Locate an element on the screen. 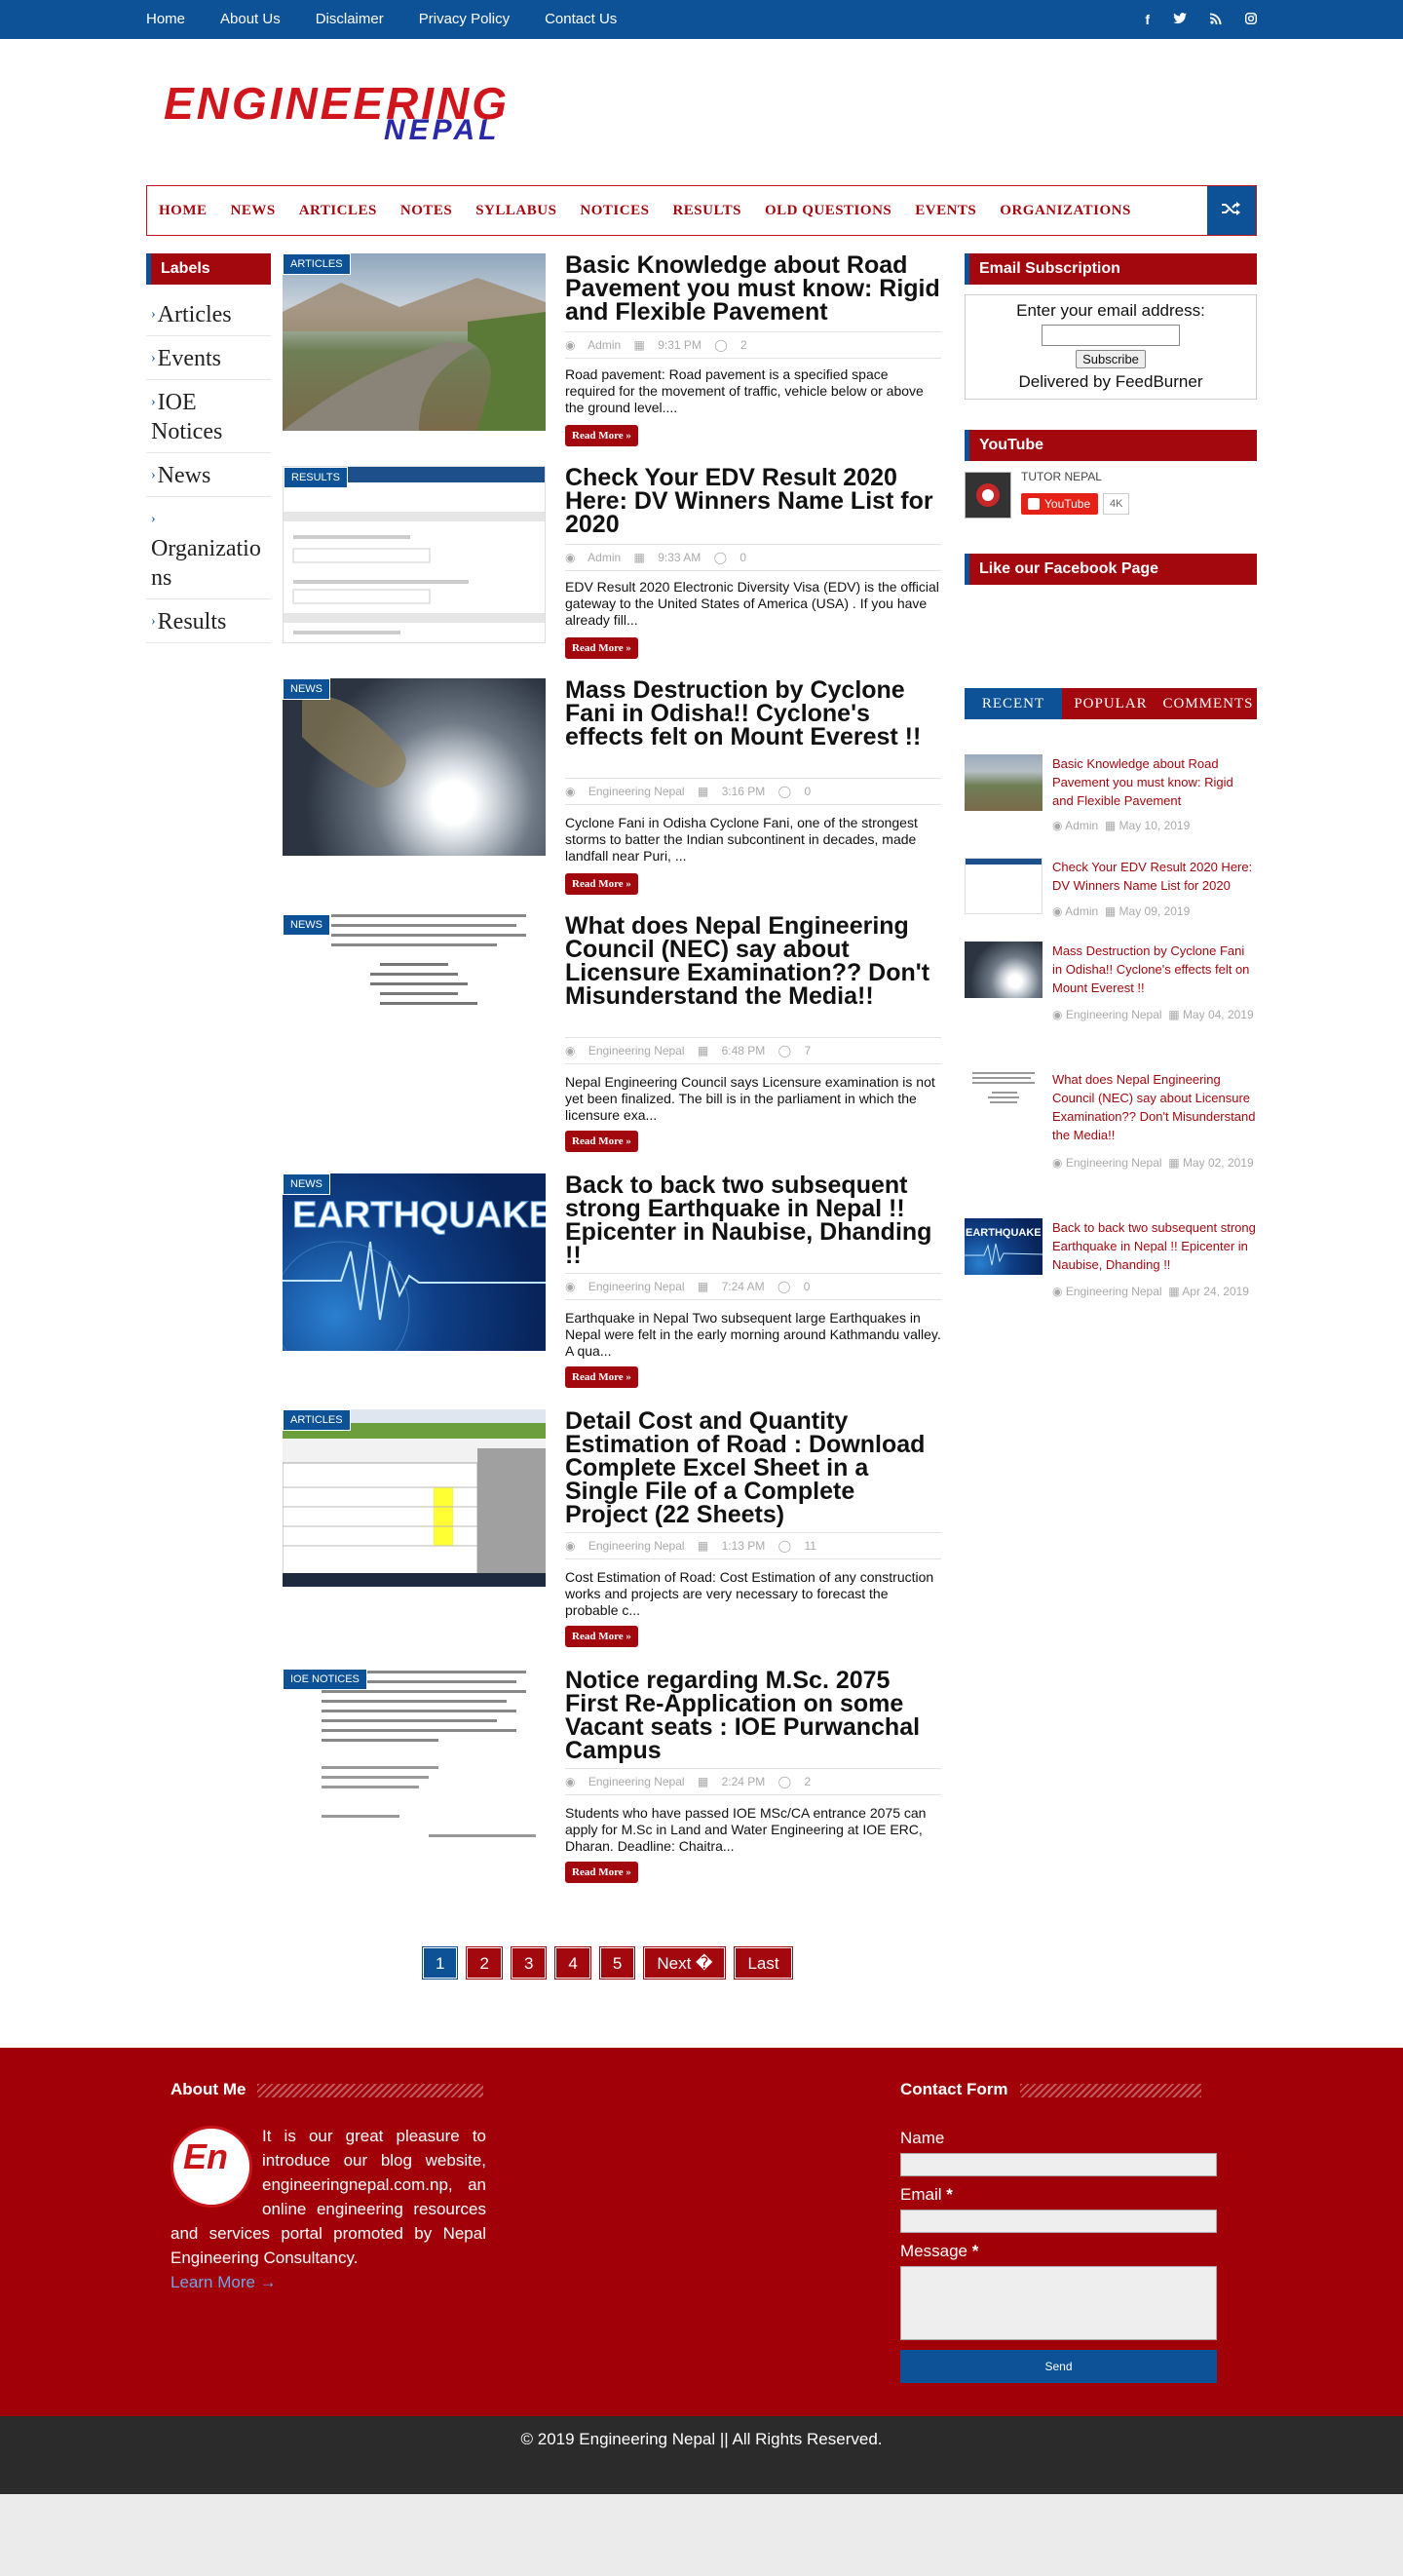 The image size is (1403, 2576). topnav-privacy-link: Privacy Policy is located at coordinates (464, 19).